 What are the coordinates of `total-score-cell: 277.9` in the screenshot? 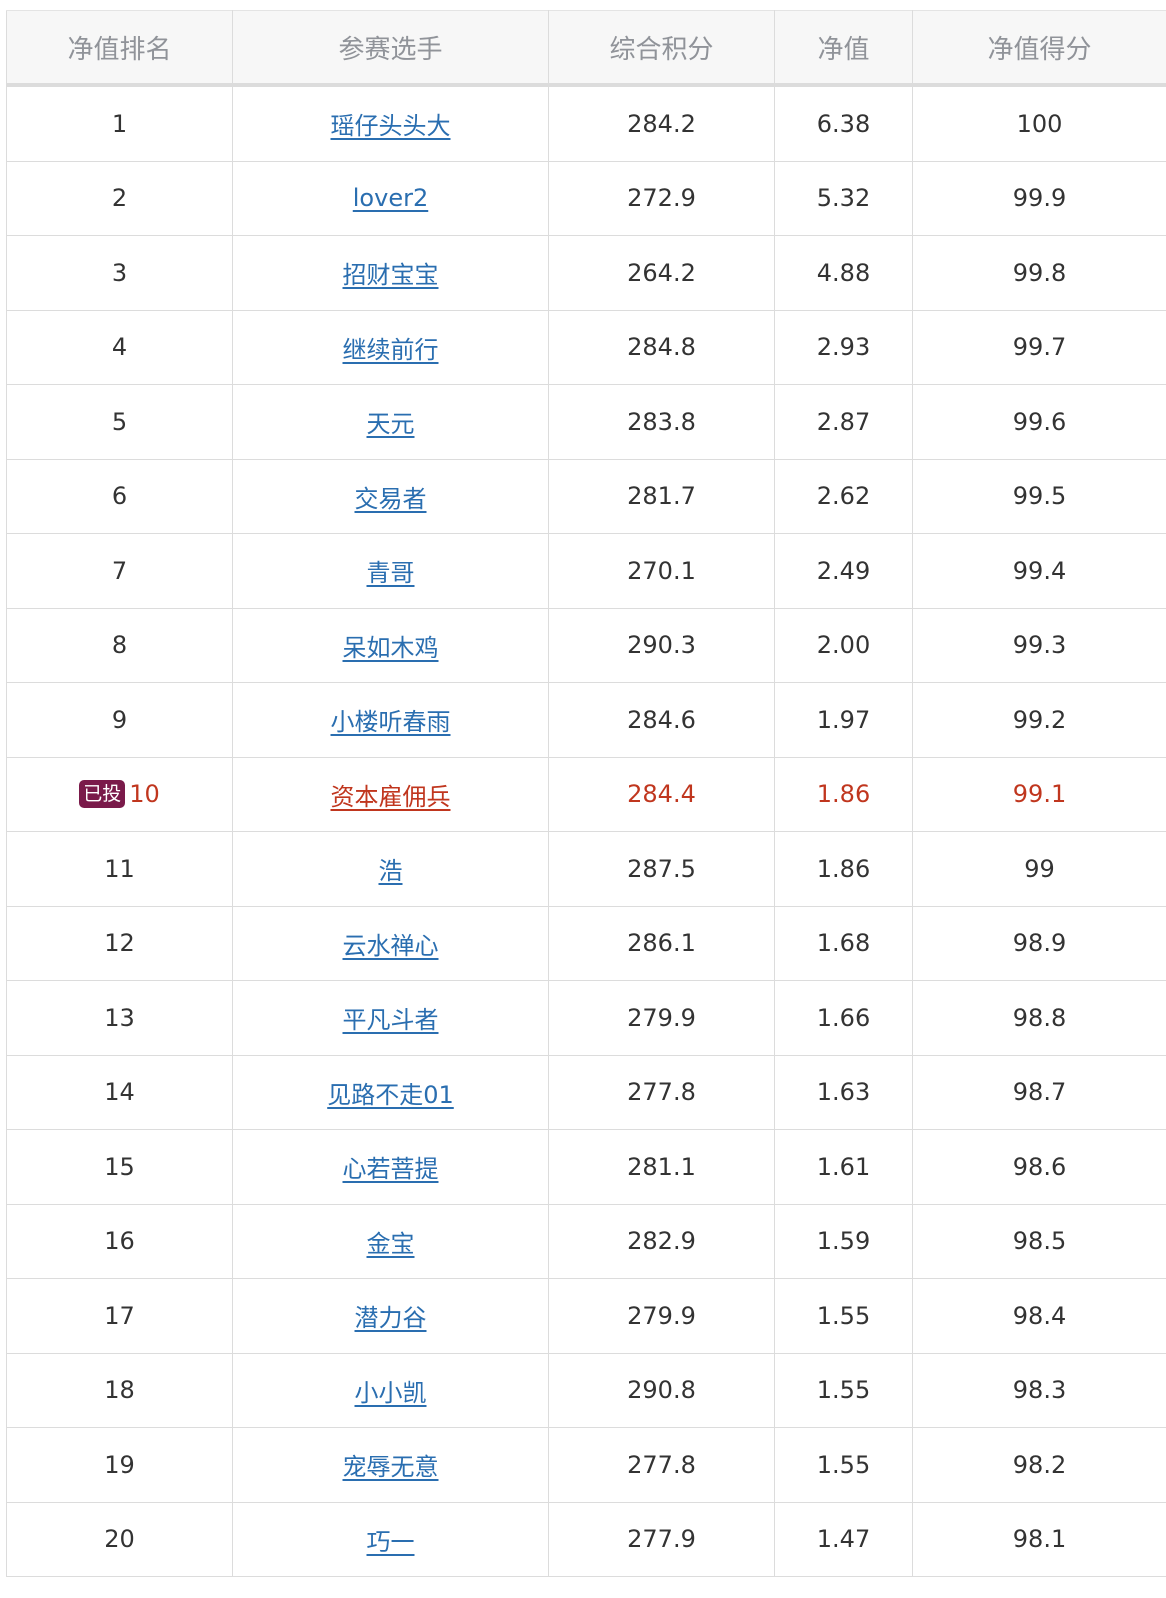 It's located at (661, 1539).